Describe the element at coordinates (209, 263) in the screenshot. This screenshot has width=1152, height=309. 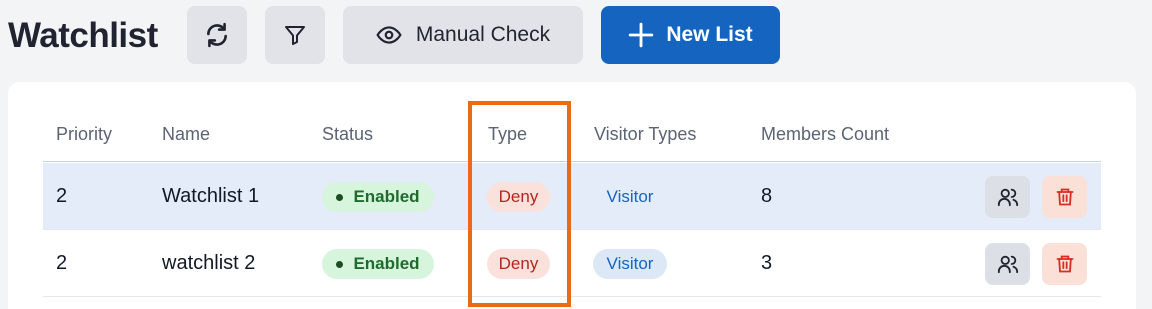
I see `name-cell: watchlist 2` at that location.